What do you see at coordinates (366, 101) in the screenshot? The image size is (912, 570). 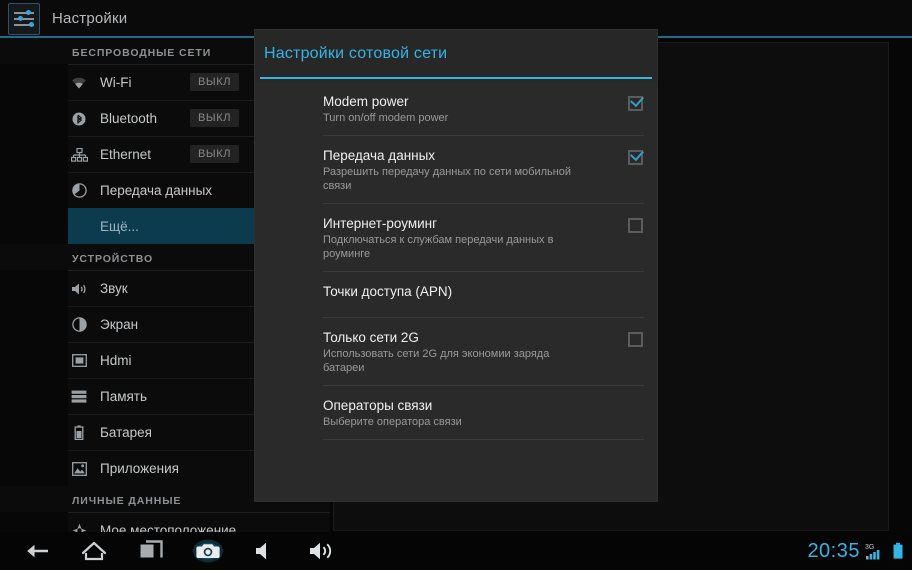 I see `preference-title: Modem power` at bounding box center [366, 101].